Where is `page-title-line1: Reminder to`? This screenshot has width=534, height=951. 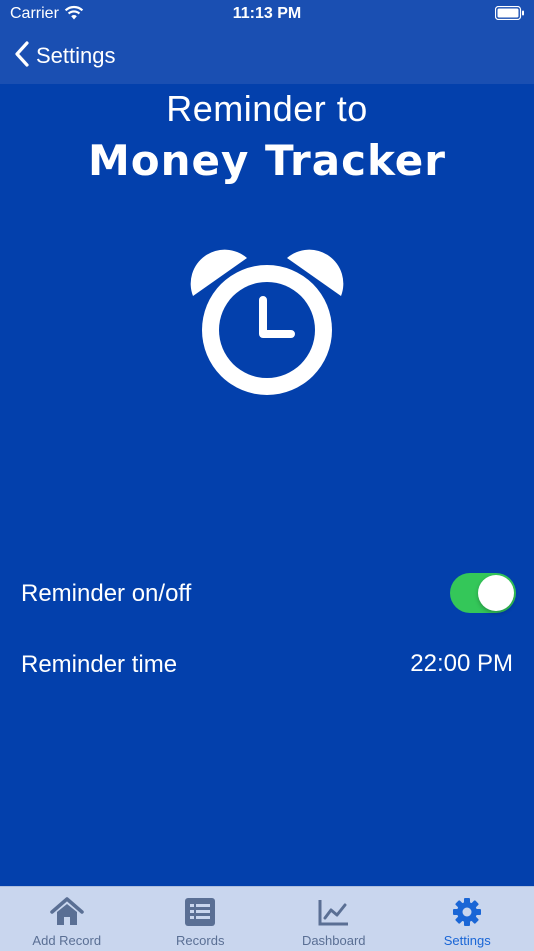 page-title-line1: Reminder to is located at coordinates (267, 109).